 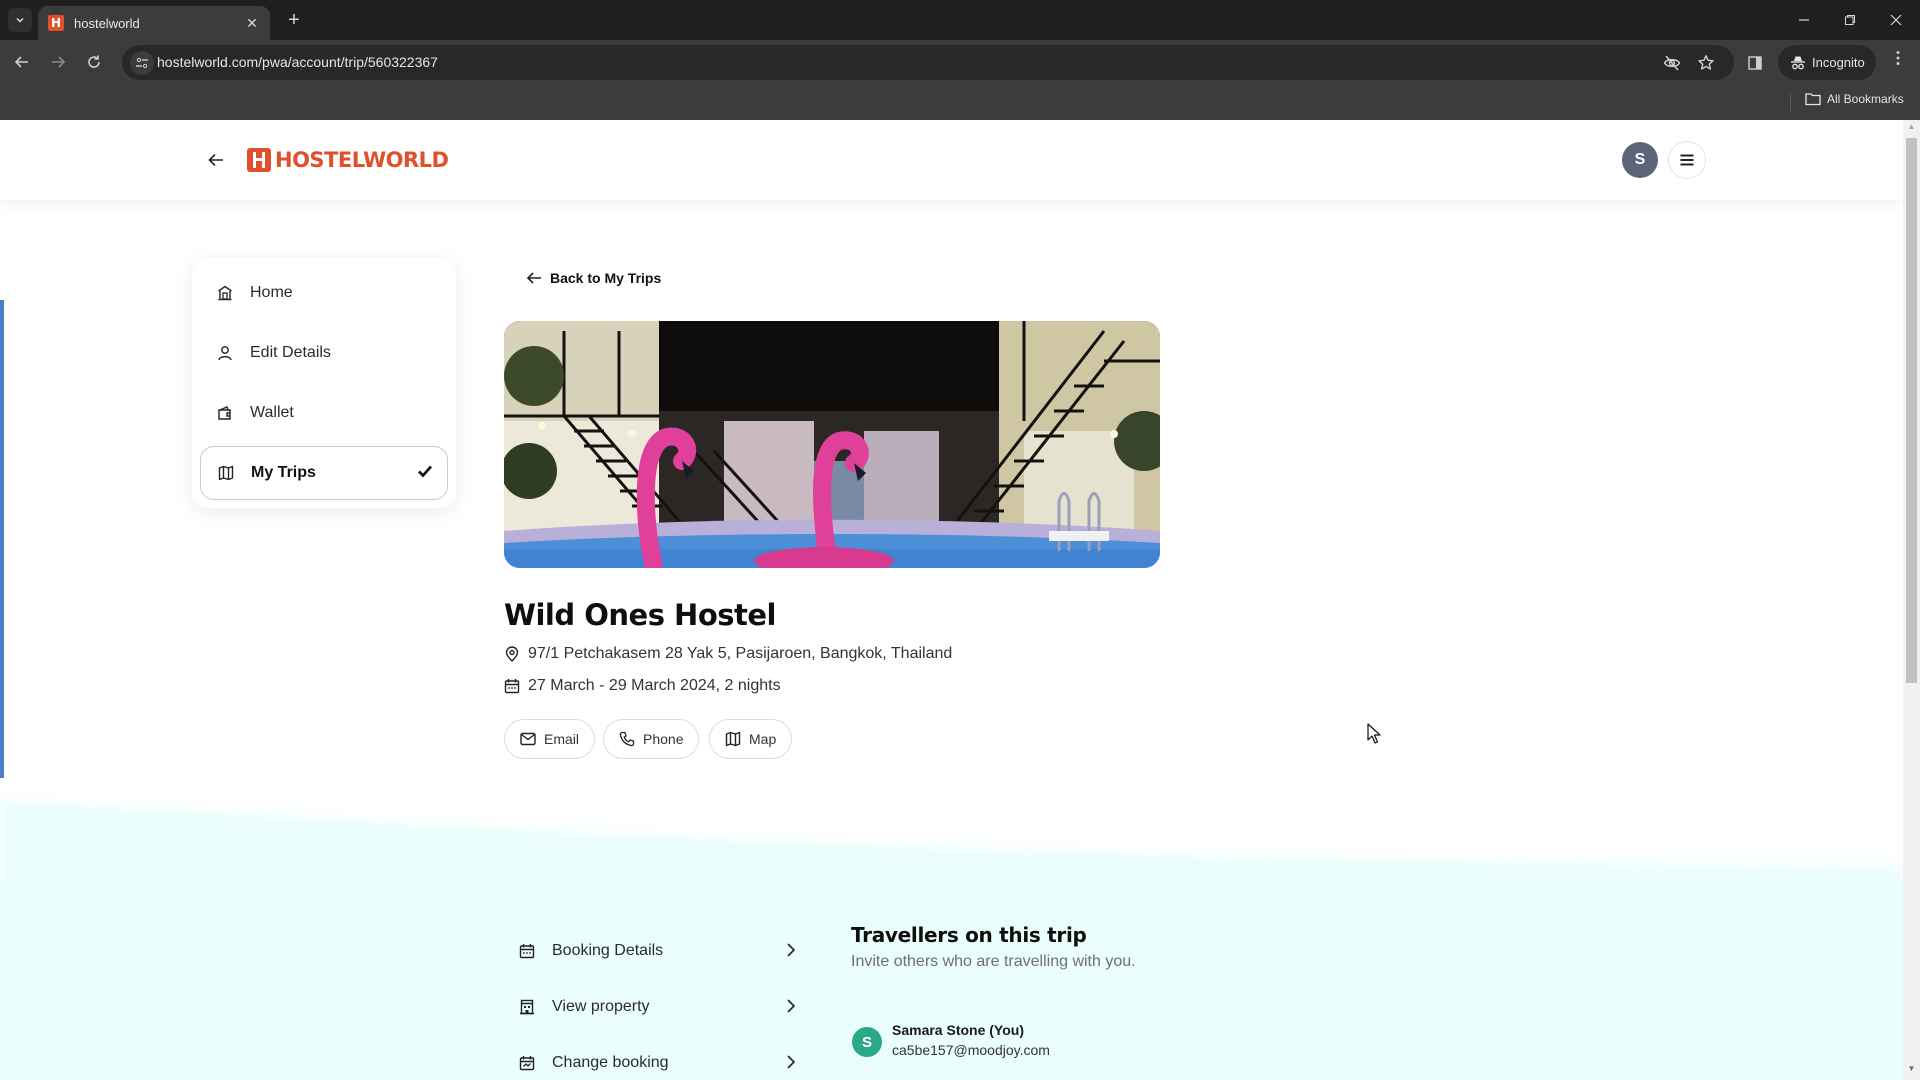 I want to click on arrow-right-icon, so click(x=59, y=62).